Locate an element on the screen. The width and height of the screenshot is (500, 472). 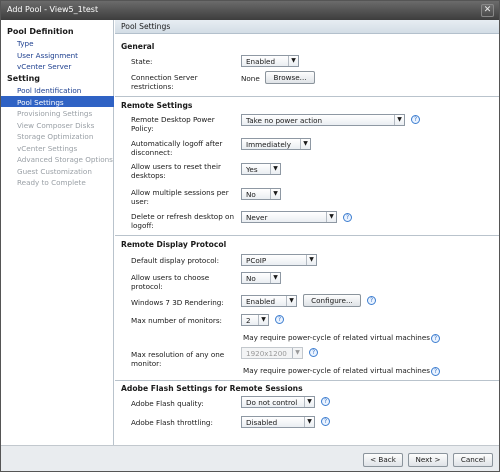
title-bar: Add Pool - View5_1test ✕ is located at coordinates (250, 10).